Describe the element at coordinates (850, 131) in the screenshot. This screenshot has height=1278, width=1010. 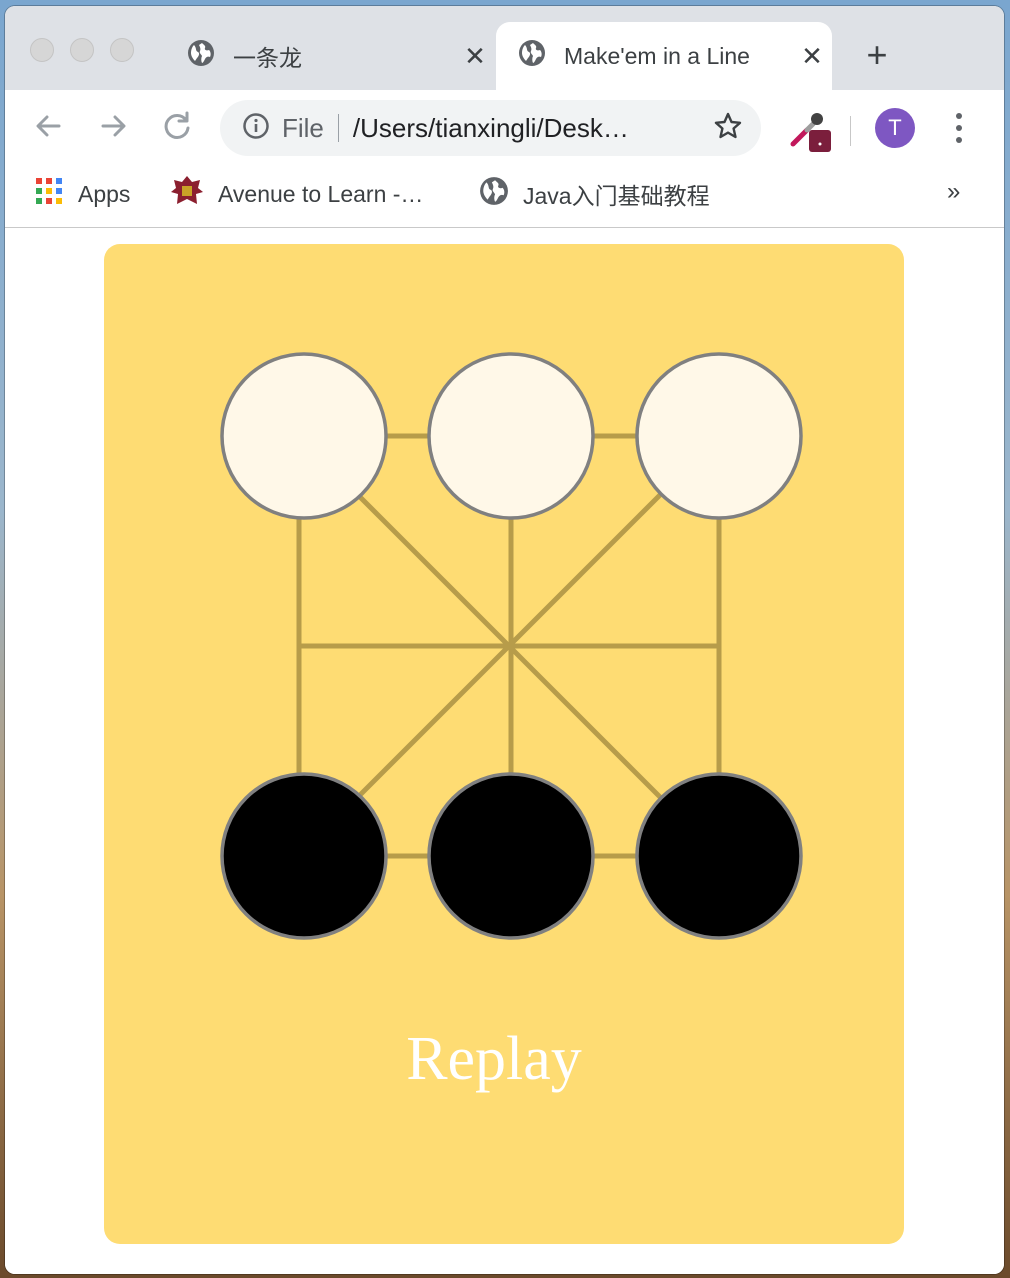
I see `toolbar-divider` at that location.